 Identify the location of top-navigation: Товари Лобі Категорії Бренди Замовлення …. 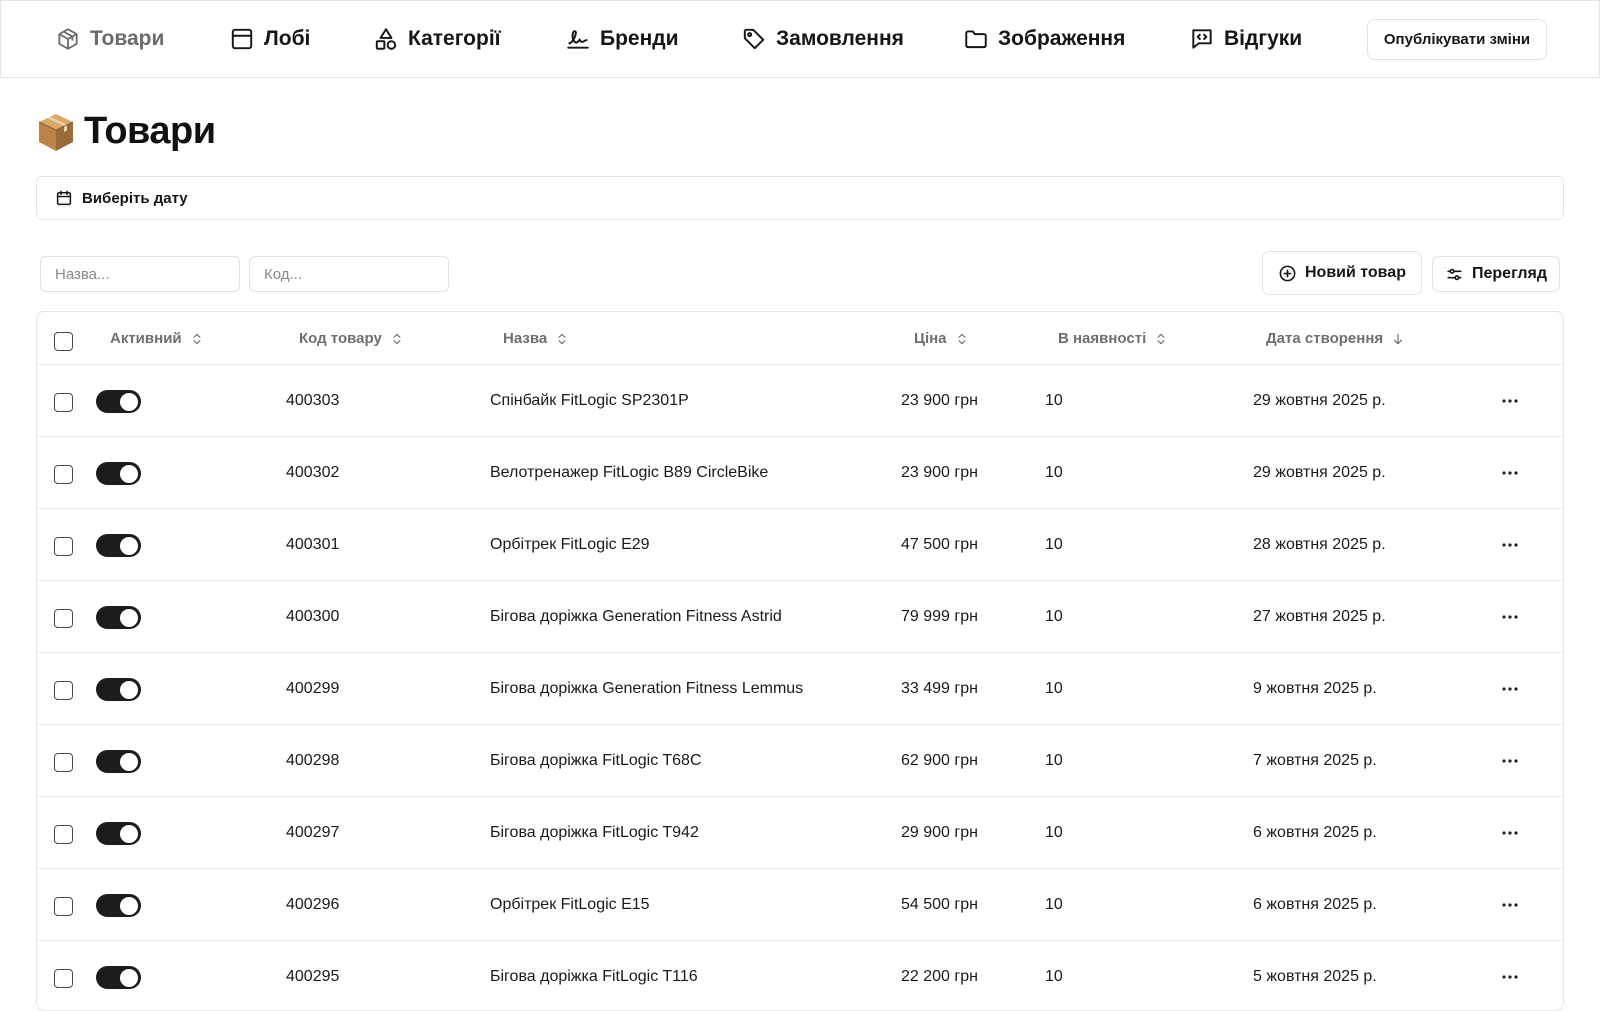
(800, 39).